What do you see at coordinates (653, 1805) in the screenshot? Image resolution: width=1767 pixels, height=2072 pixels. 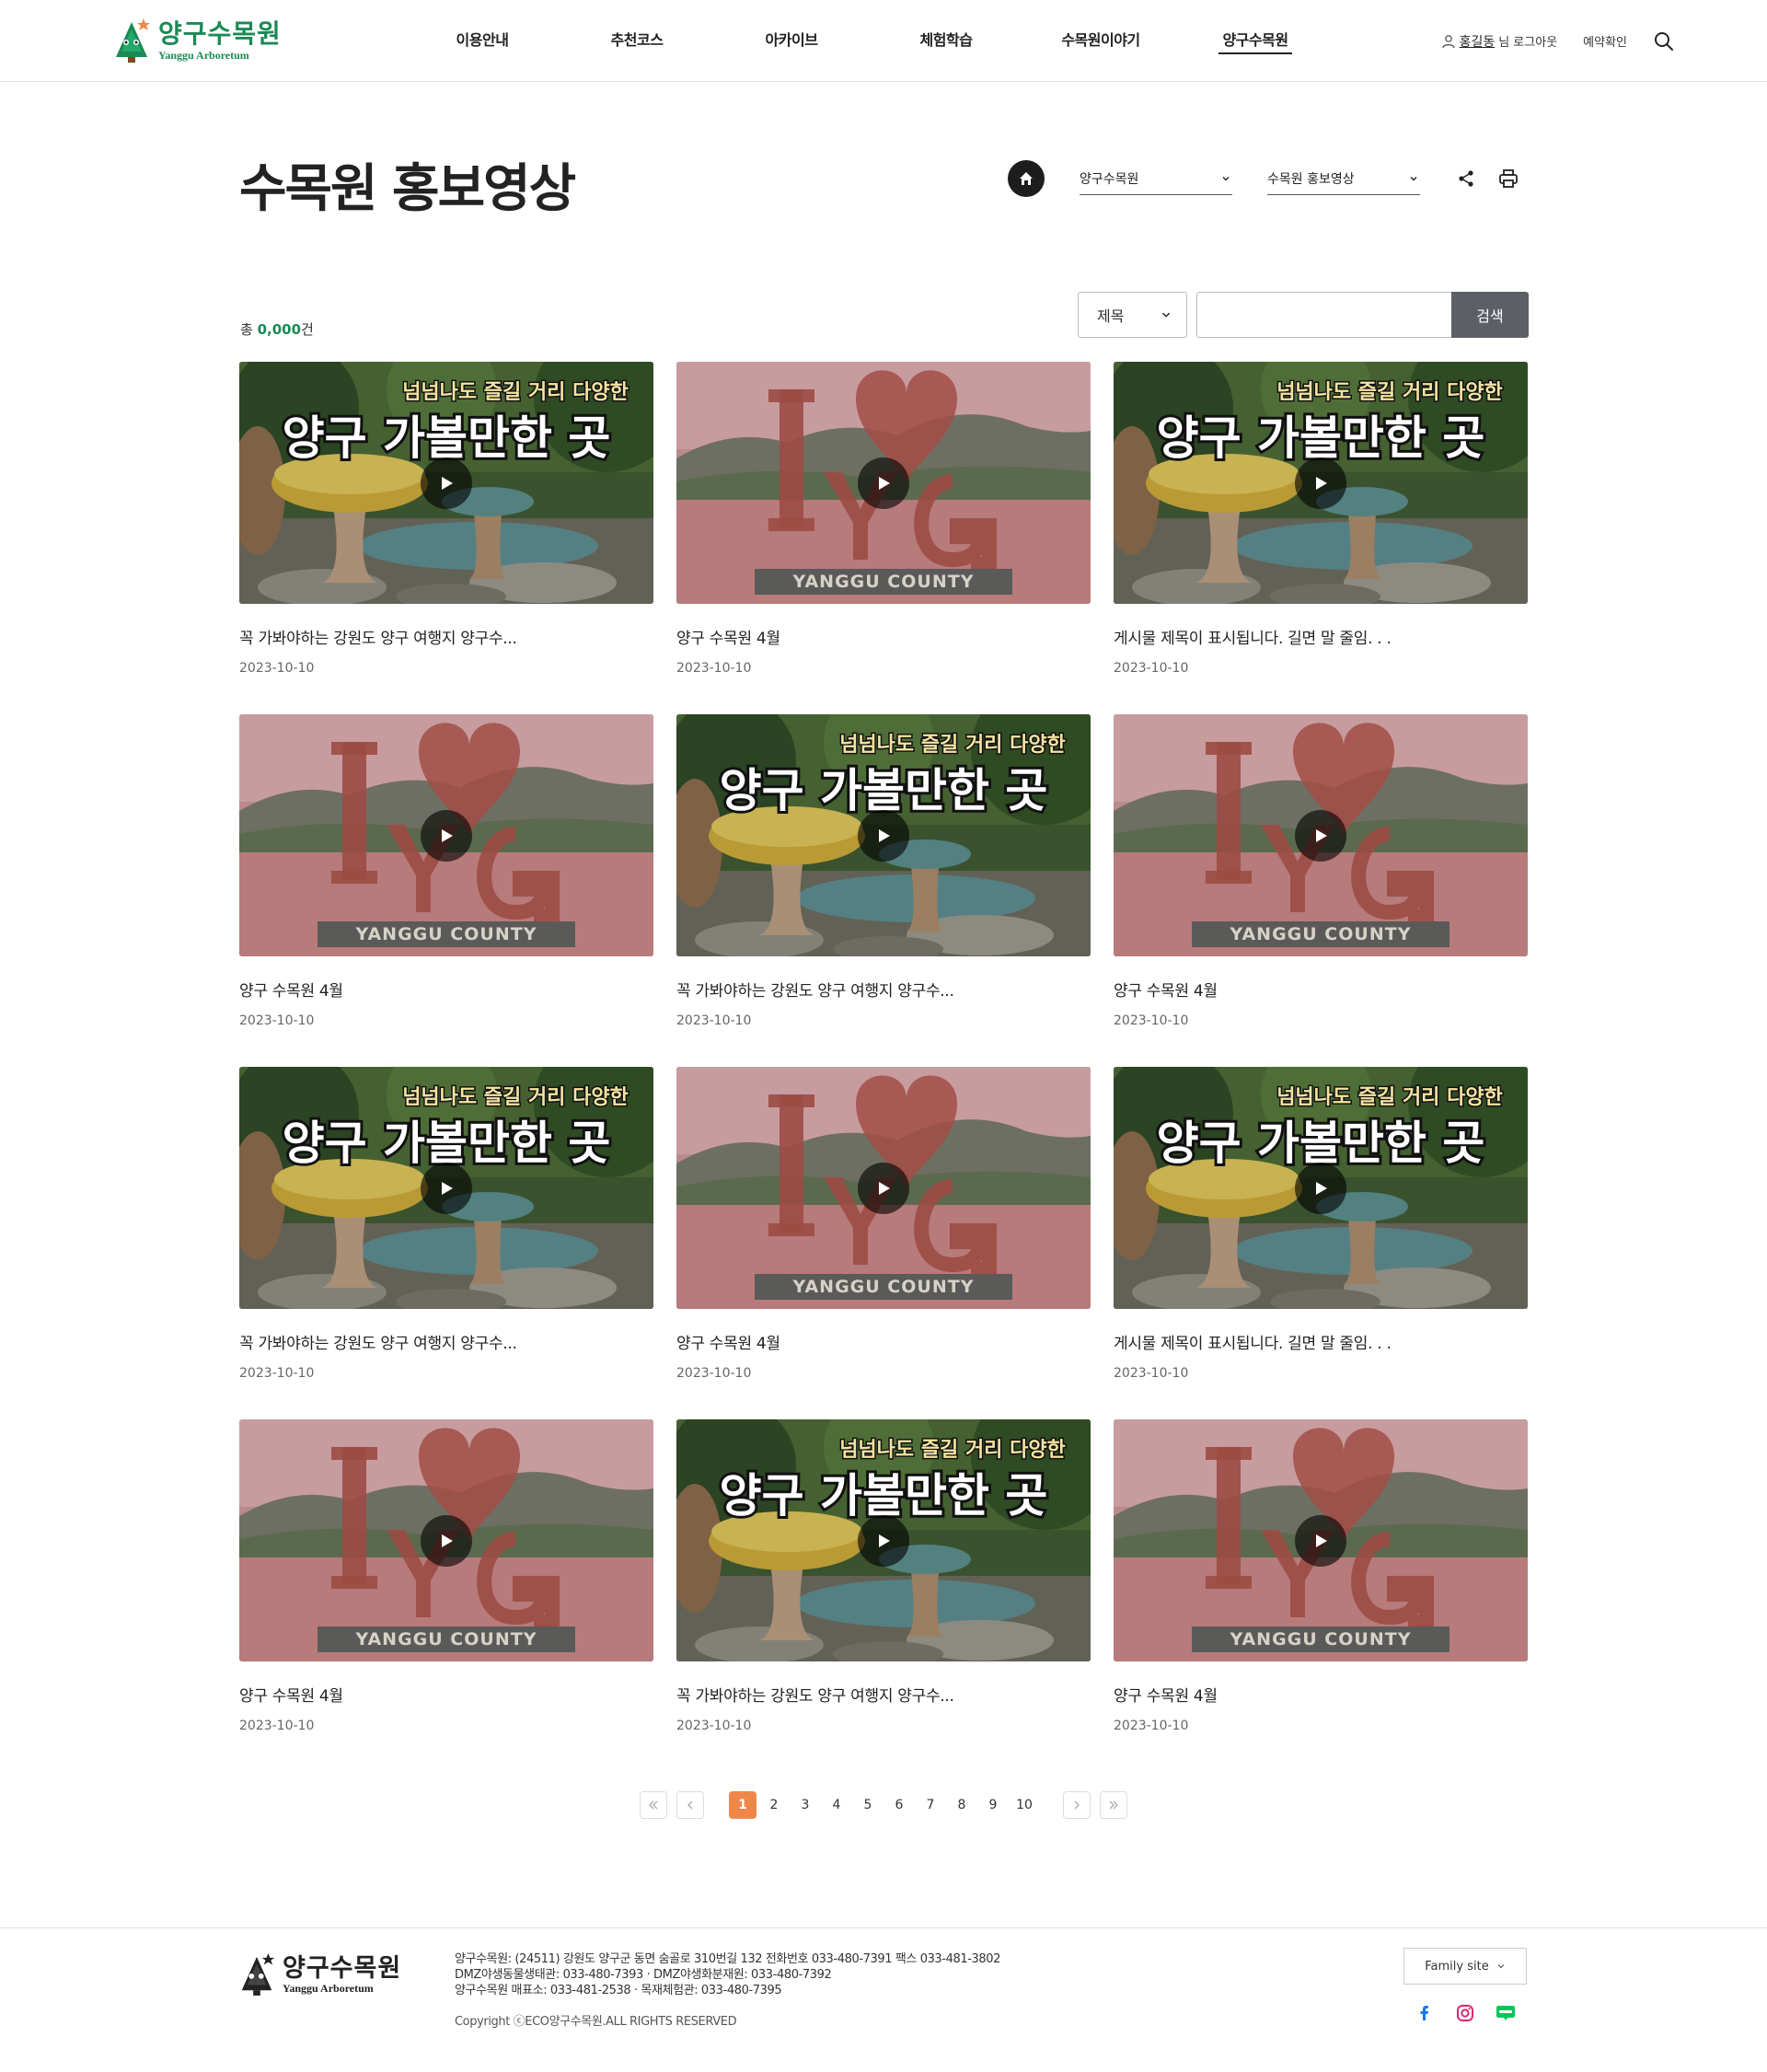 I see `first-page-button` at bounding box center [653, 1805].